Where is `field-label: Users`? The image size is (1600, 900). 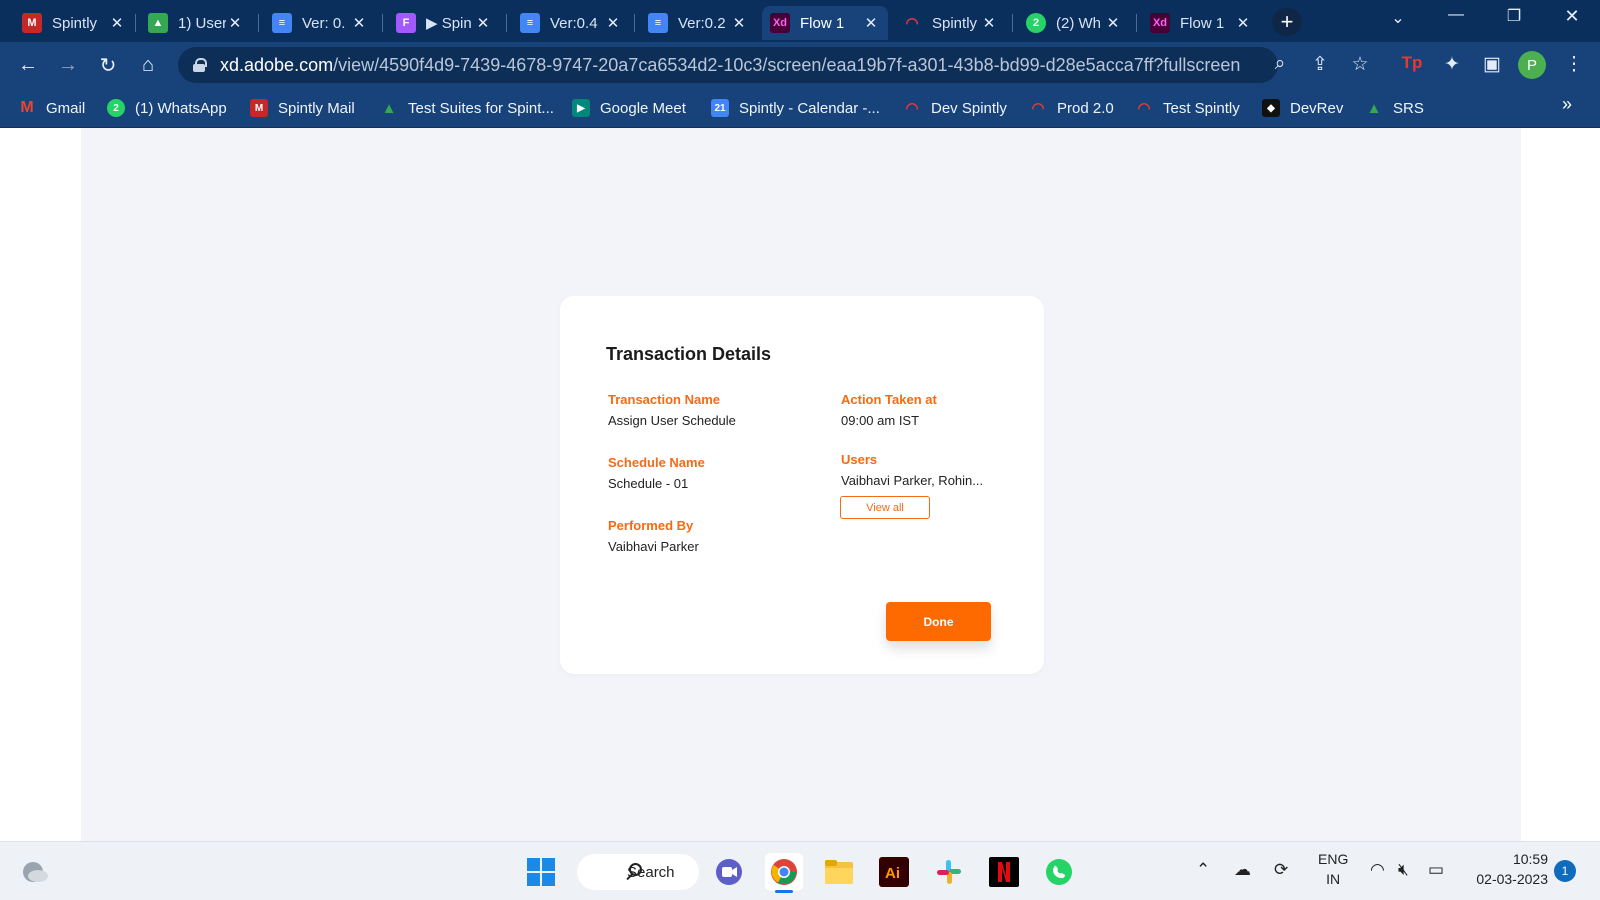
field-label: Users is located at coordinates (859, 459).